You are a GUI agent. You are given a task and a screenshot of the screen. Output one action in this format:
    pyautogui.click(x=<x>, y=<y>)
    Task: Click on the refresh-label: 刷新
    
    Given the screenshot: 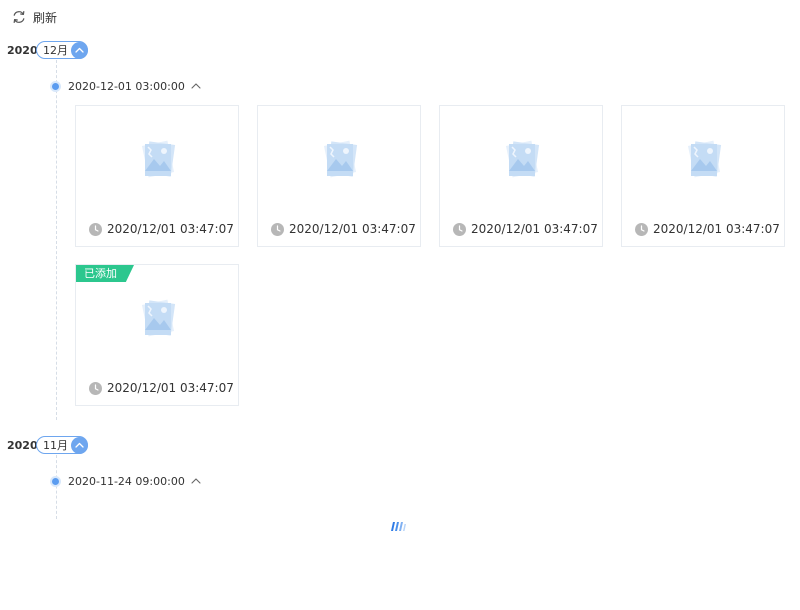 What is the action you would take?
    pyautogui.click(x=45, y=17)
    